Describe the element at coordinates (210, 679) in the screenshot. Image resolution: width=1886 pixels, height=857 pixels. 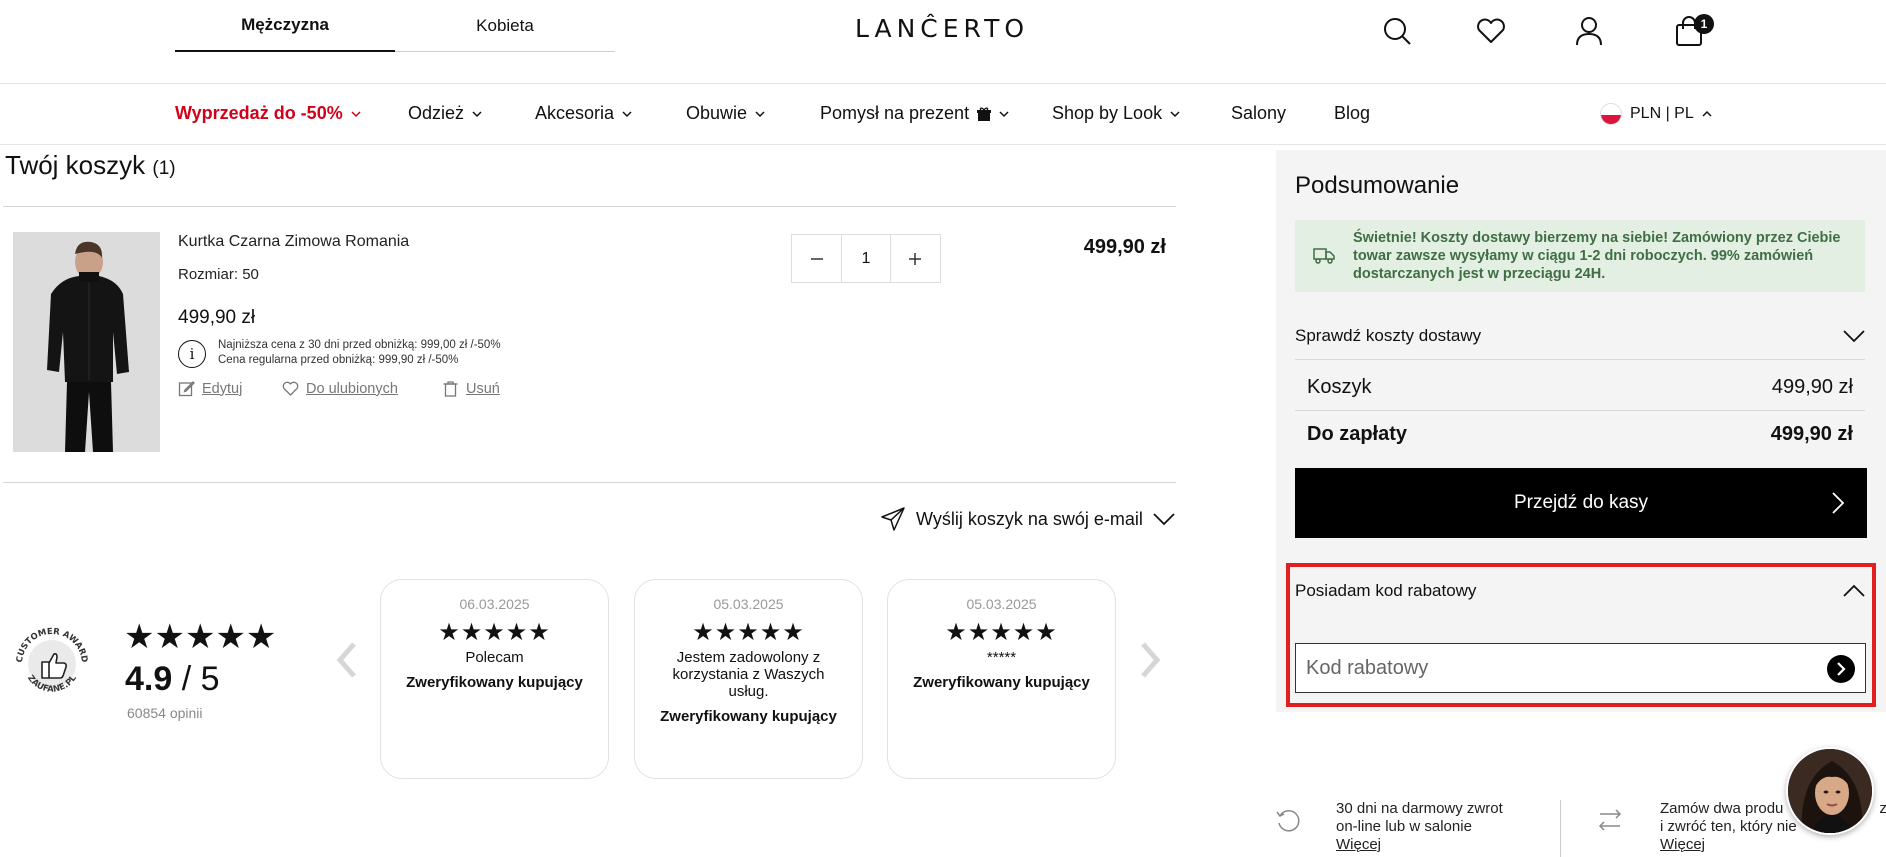
I see `rating-max: 5` at that location.